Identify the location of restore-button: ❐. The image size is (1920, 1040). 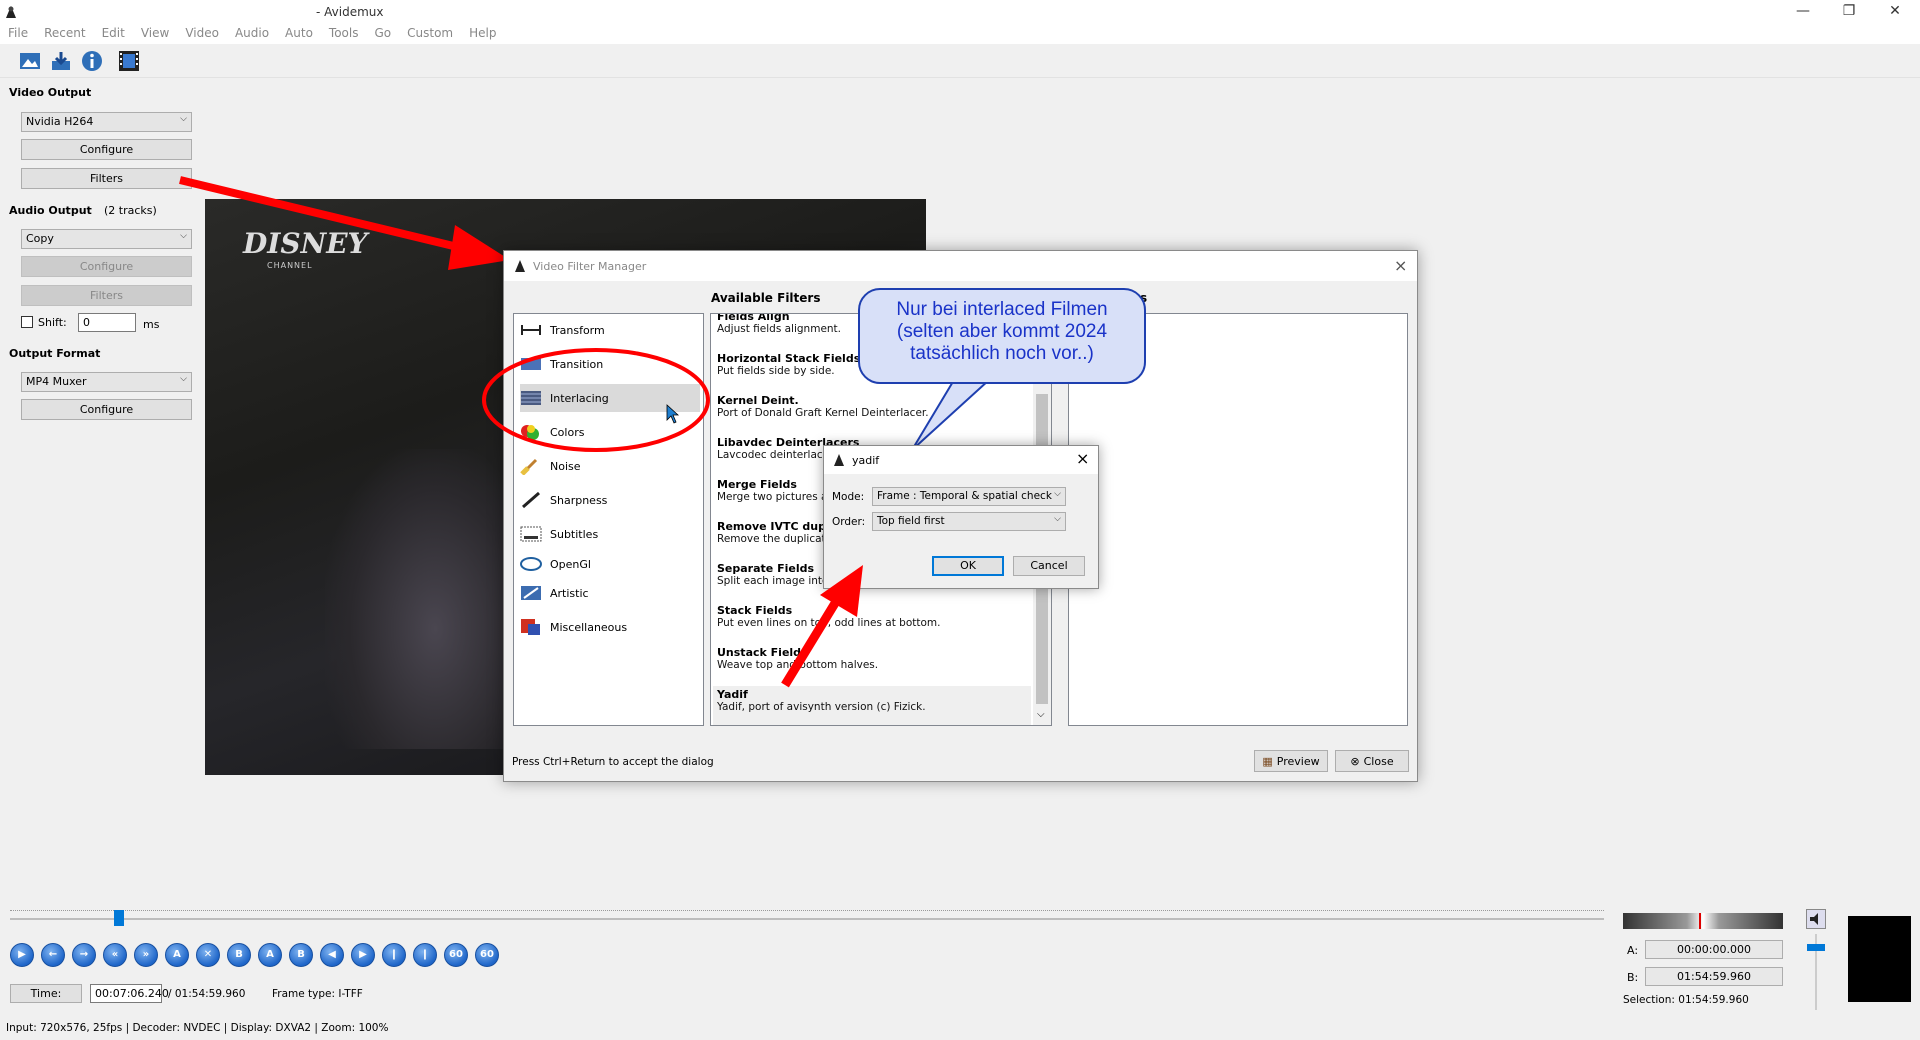
(1849, 12).